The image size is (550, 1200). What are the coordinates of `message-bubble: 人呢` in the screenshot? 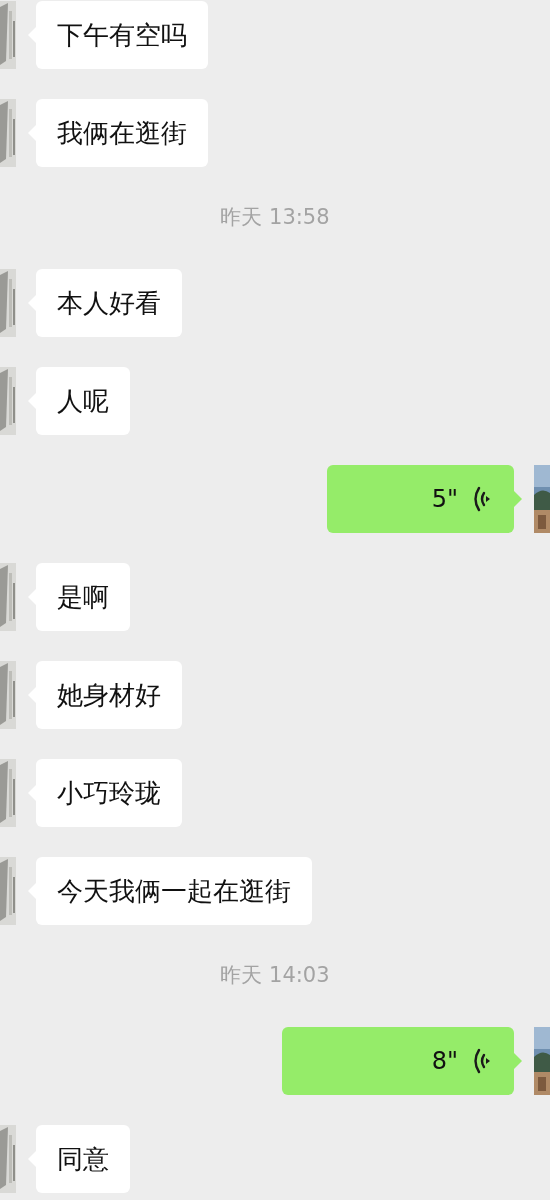 It's located at (83, 401).